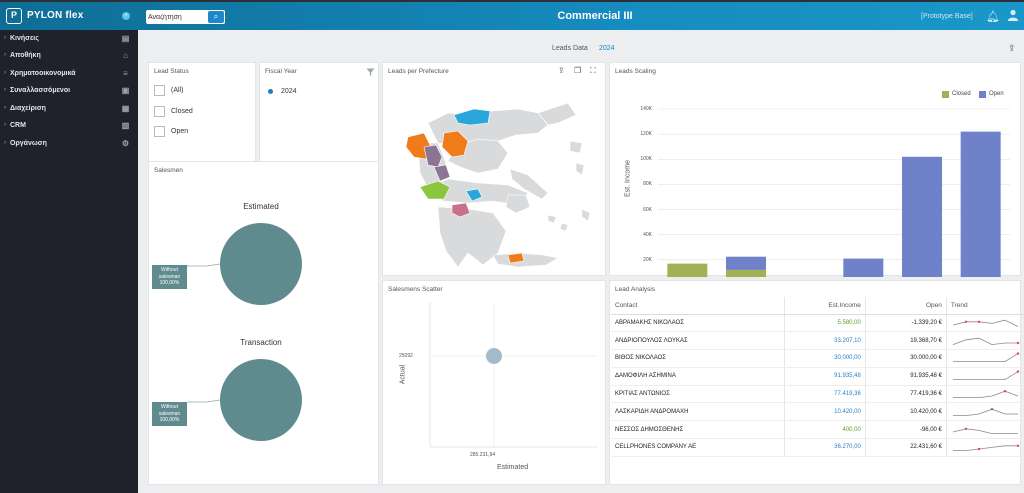  Describe the element at coordinates (403, 374) in the screenshot. I see `scatter-y-label: Actual` at that location.